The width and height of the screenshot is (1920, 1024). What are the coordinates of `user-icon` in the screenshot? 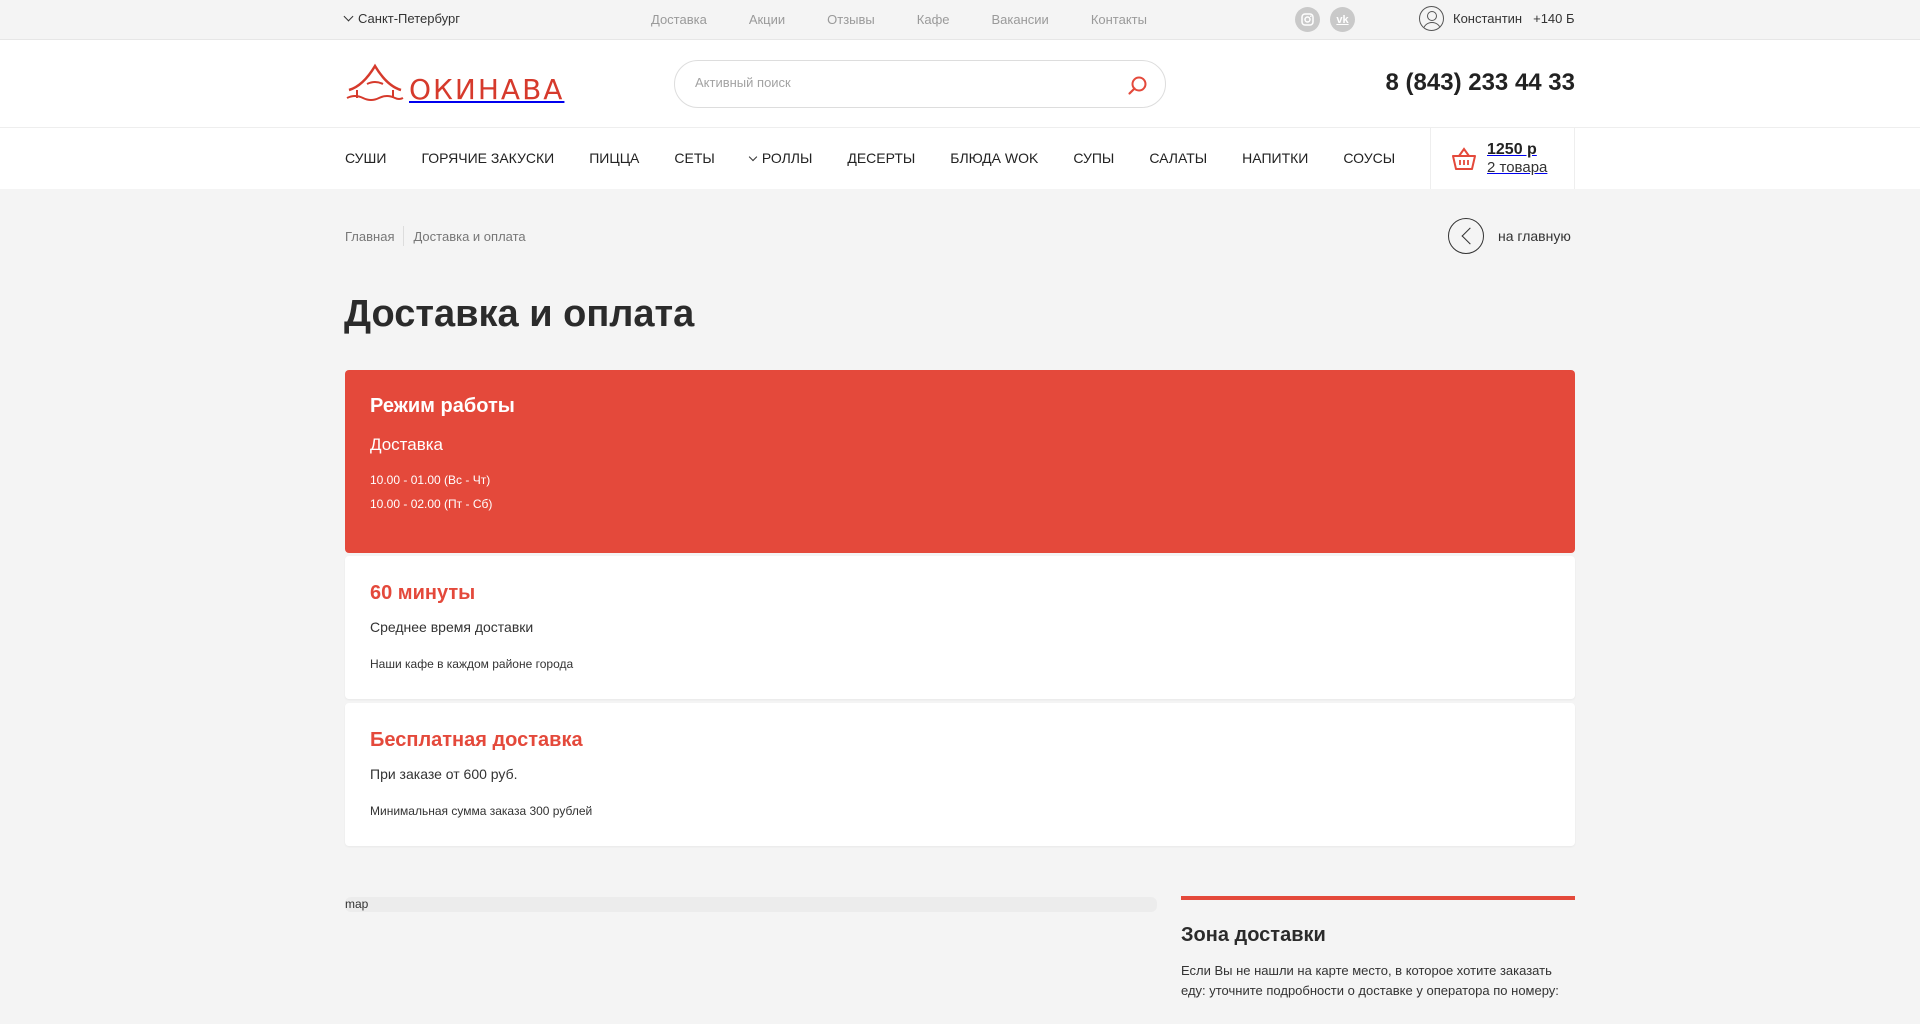 It's located at (1431, 18).